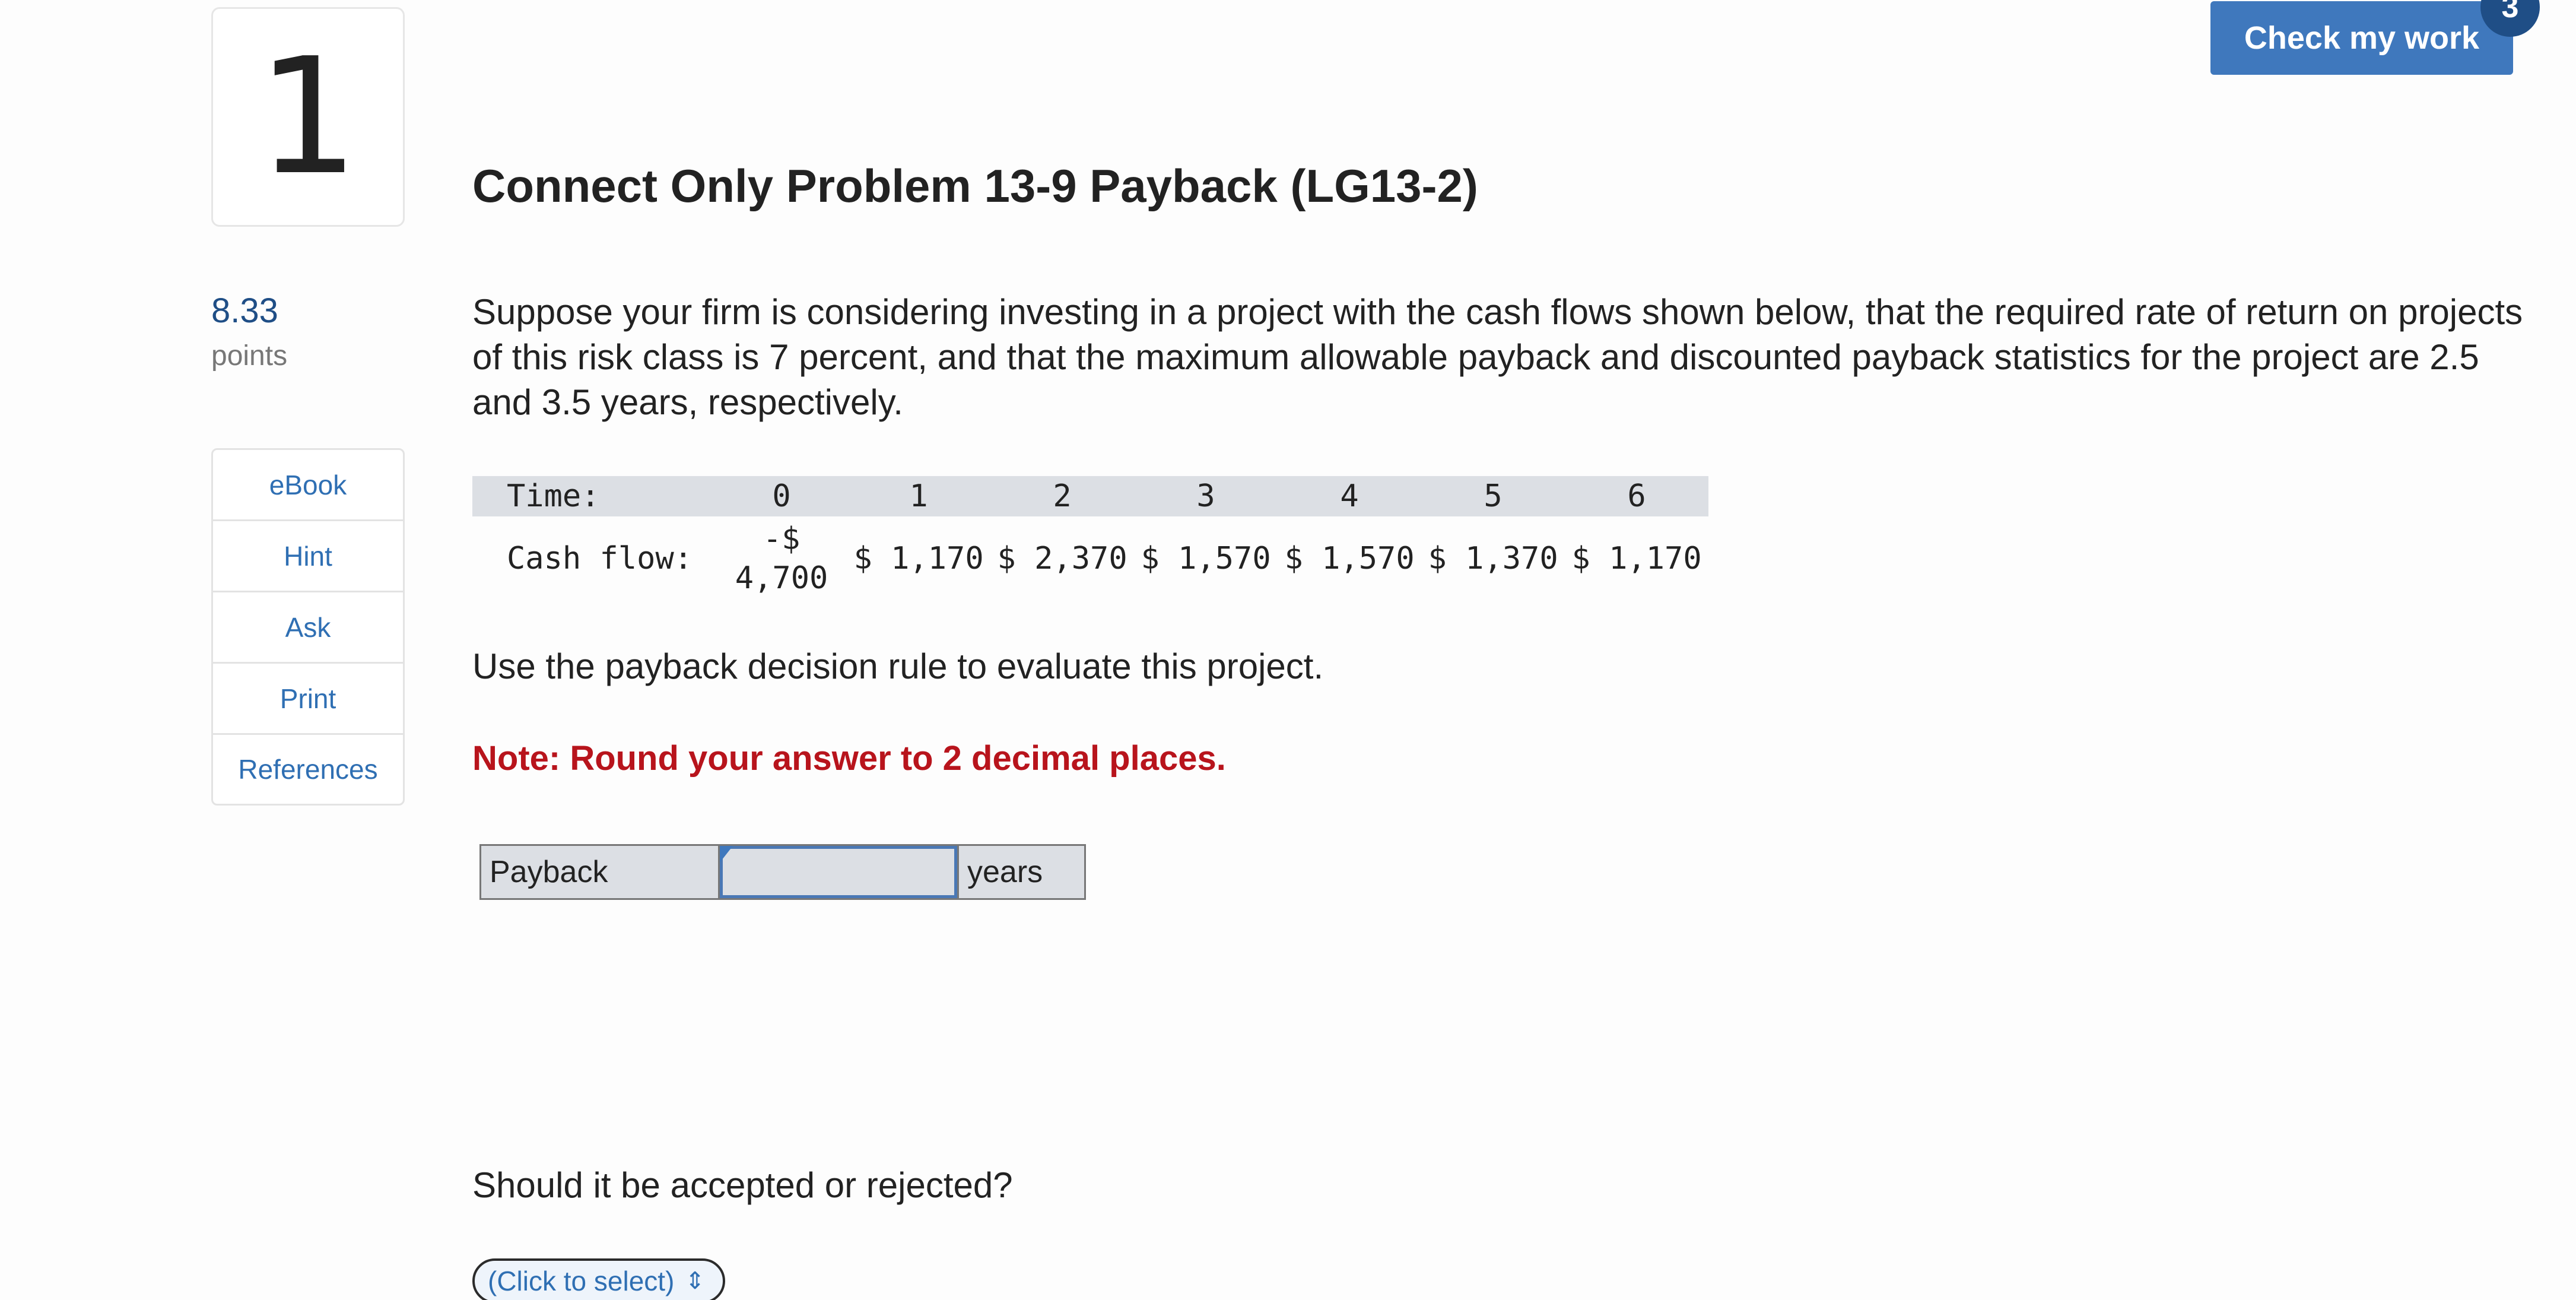 This screenshot has height=1300, width=2576. What do you see at coordinates (249, 356) in the screenshot?
I see `points-label: points` at bounding box center [249, 356].